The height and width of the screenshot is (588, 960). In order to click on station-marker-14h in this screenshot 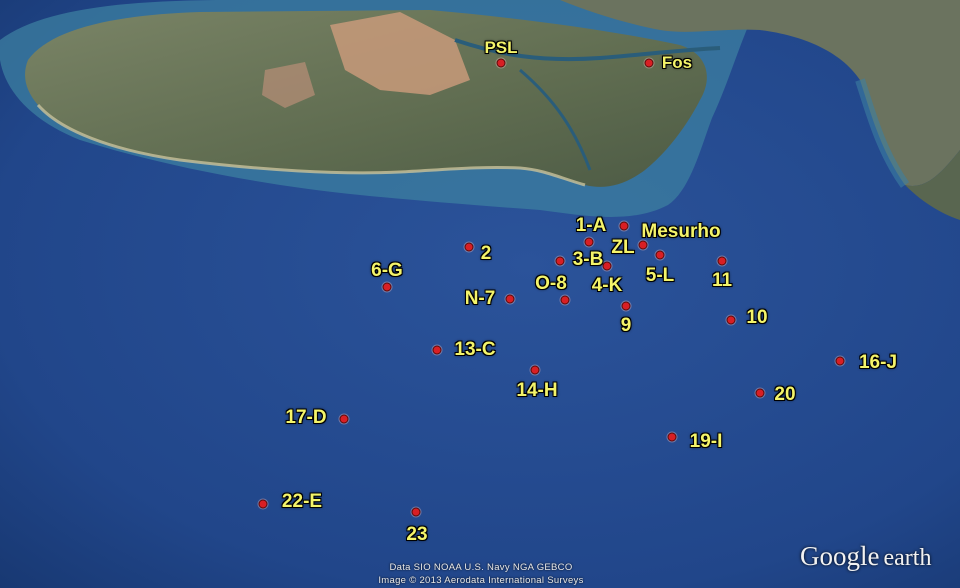, I will do `click(535, 370)`.